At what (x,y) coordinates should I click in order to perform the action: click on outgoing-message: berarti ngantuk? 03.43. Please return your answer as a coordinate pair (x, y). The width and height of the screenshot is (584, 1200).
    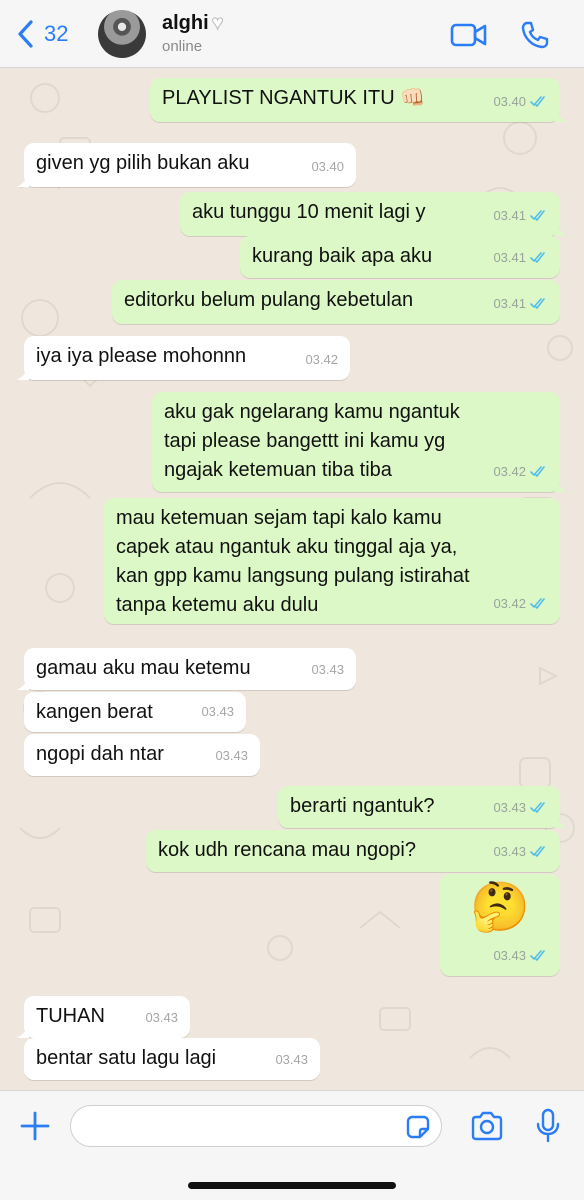
    Looking at the image, I should click on (422, 807).